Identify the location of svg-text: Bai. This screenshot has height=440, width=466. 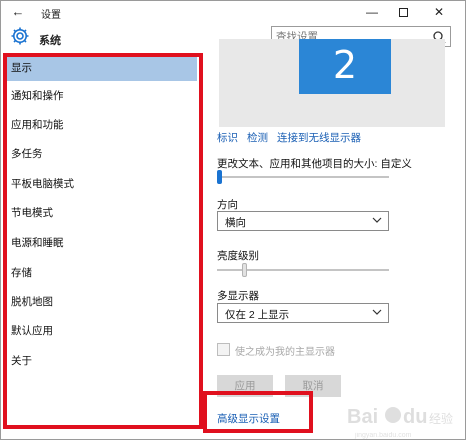
(362, 417).